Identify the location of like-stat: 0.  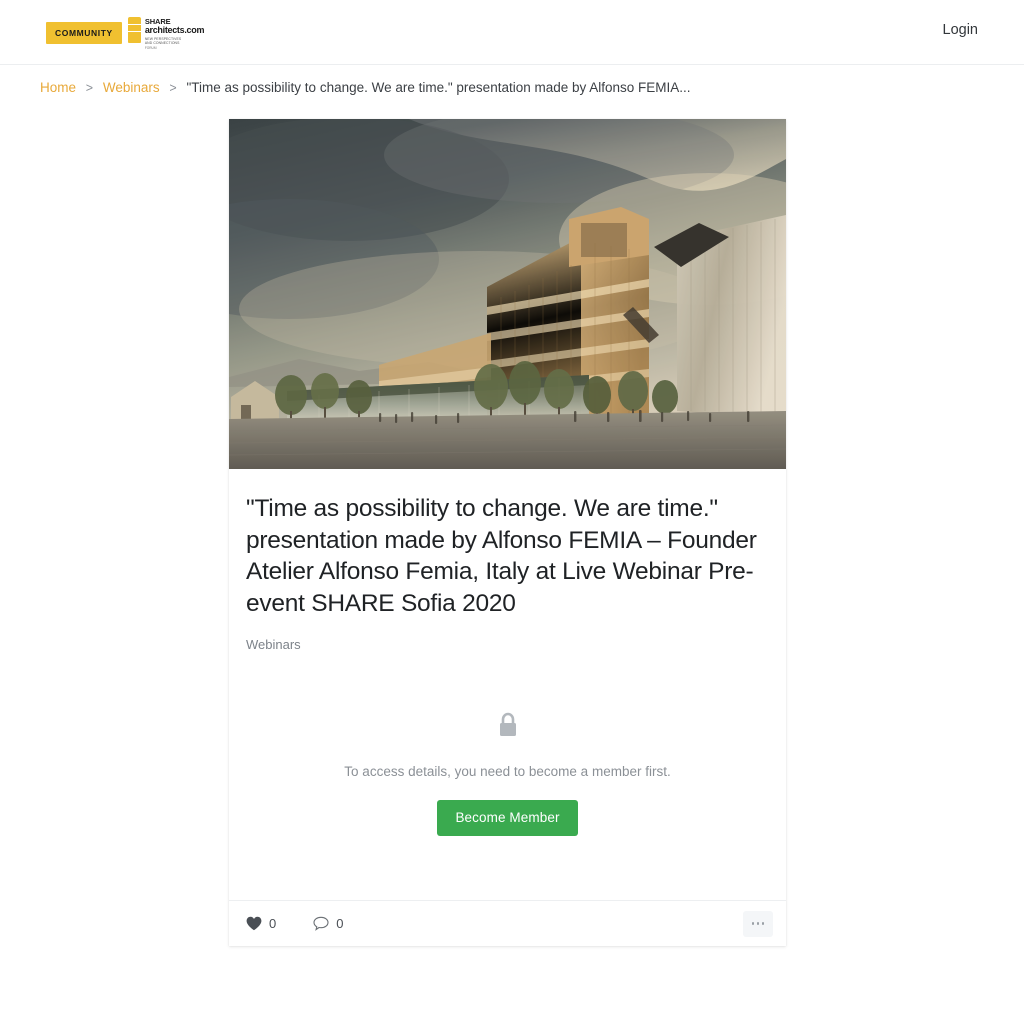
(261, 923).